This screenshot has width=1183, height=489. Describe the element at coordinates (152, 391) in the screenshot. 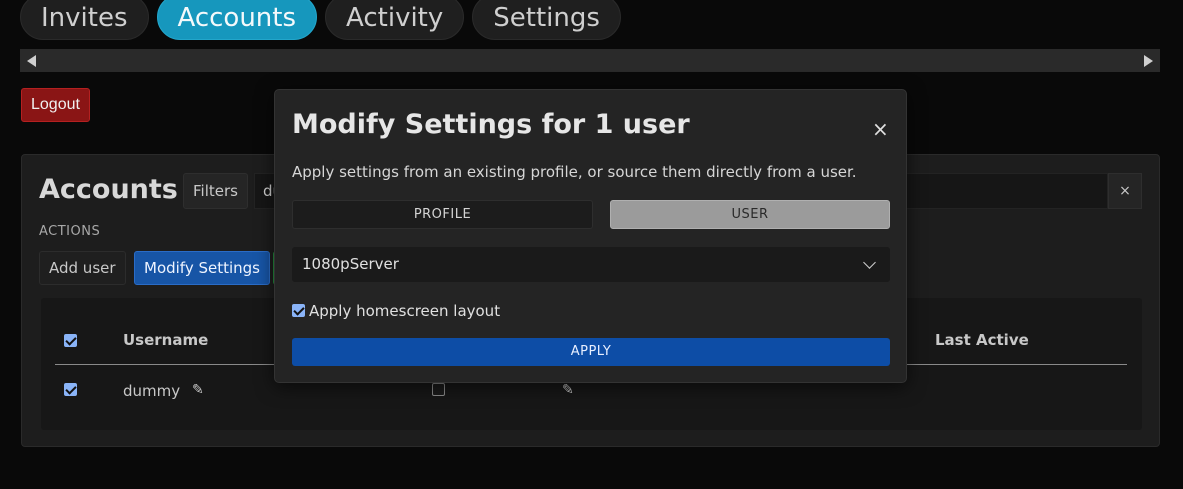

I see `username-cell: dummy` at that location.